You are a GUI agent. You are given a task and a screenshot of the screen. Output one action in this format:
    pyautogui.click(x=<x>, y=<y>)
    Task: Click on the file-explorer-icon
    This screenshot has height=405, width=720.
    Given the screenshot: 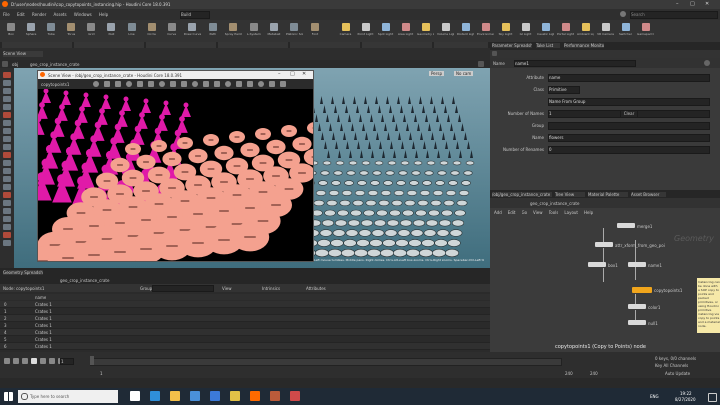 What is the action you would take?
    pyautogui.click(x=175, y=396)
    